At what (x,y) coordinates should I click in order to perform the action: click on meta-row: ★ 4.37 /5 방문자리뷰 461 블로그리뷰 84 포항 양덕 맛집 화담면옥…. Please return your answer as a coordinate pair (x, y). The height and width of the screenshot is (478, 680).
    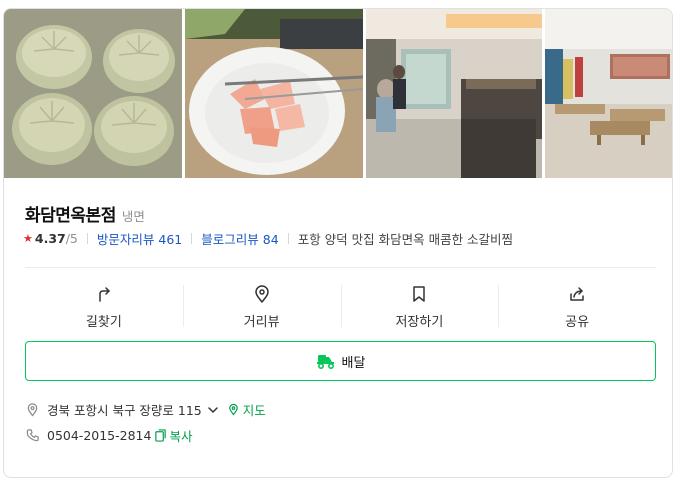
    Looking at the image, I should click on (268, 238).